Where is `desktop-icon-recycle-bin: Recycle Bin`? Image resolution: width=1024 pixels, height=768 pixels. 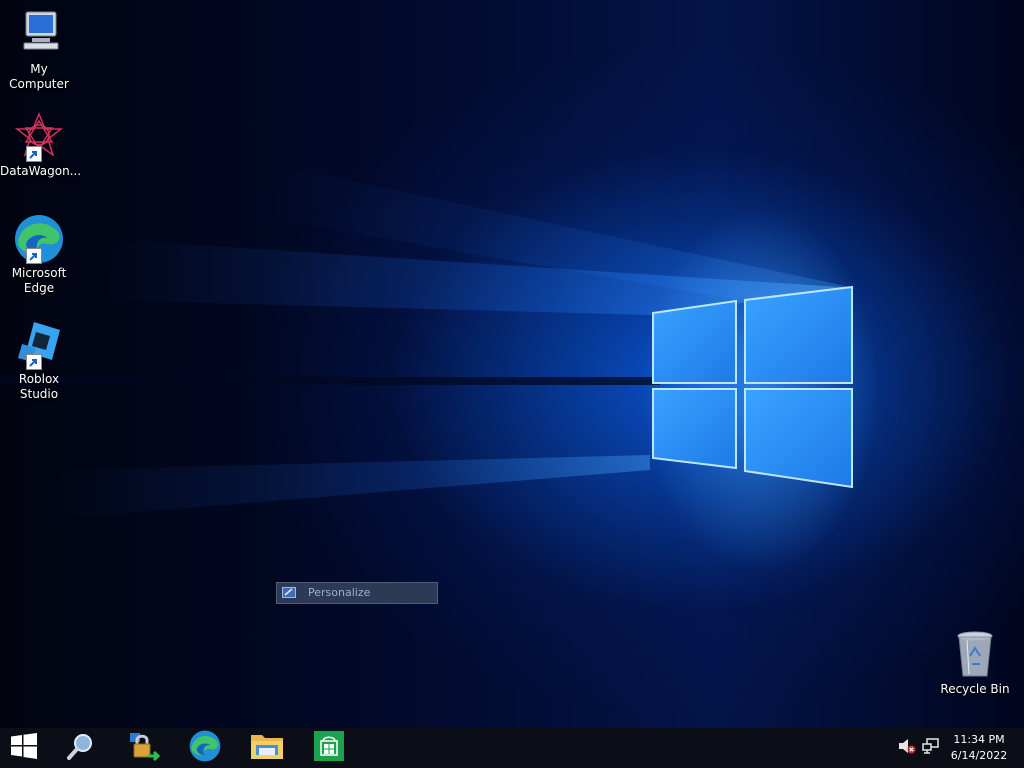
desktop-icon-recycle-bin: Recycle Bin is located at coordinates (975, 663).